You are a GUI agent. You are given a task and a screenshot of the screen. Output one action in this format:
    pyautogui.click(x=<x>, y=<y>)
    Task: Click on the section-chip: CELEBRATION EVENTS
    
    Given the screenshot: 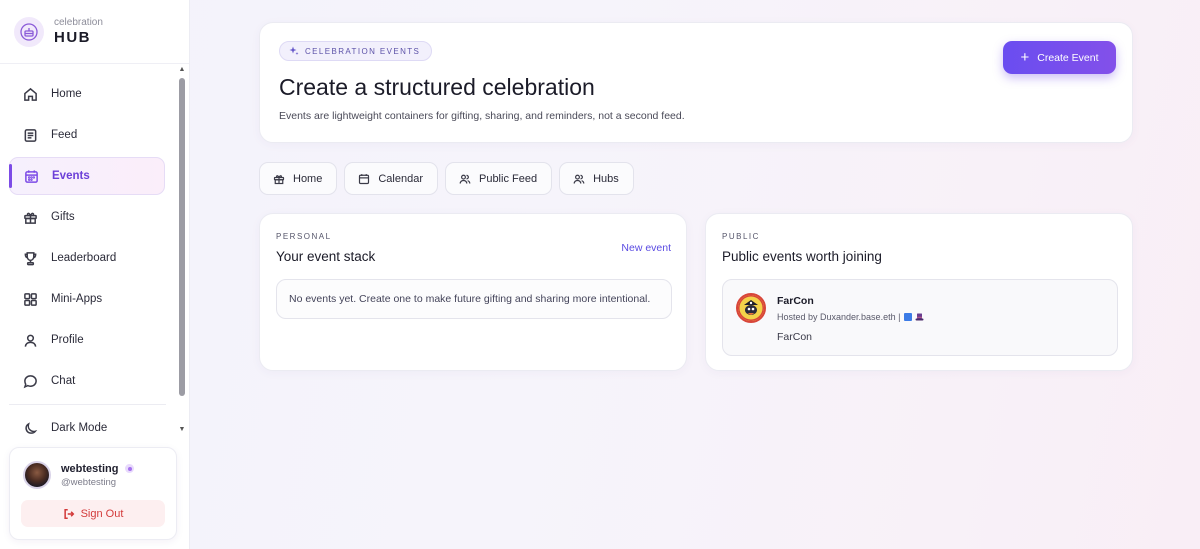 What is the action you would take?
    pyautogui.click(x=356, y=51)
    